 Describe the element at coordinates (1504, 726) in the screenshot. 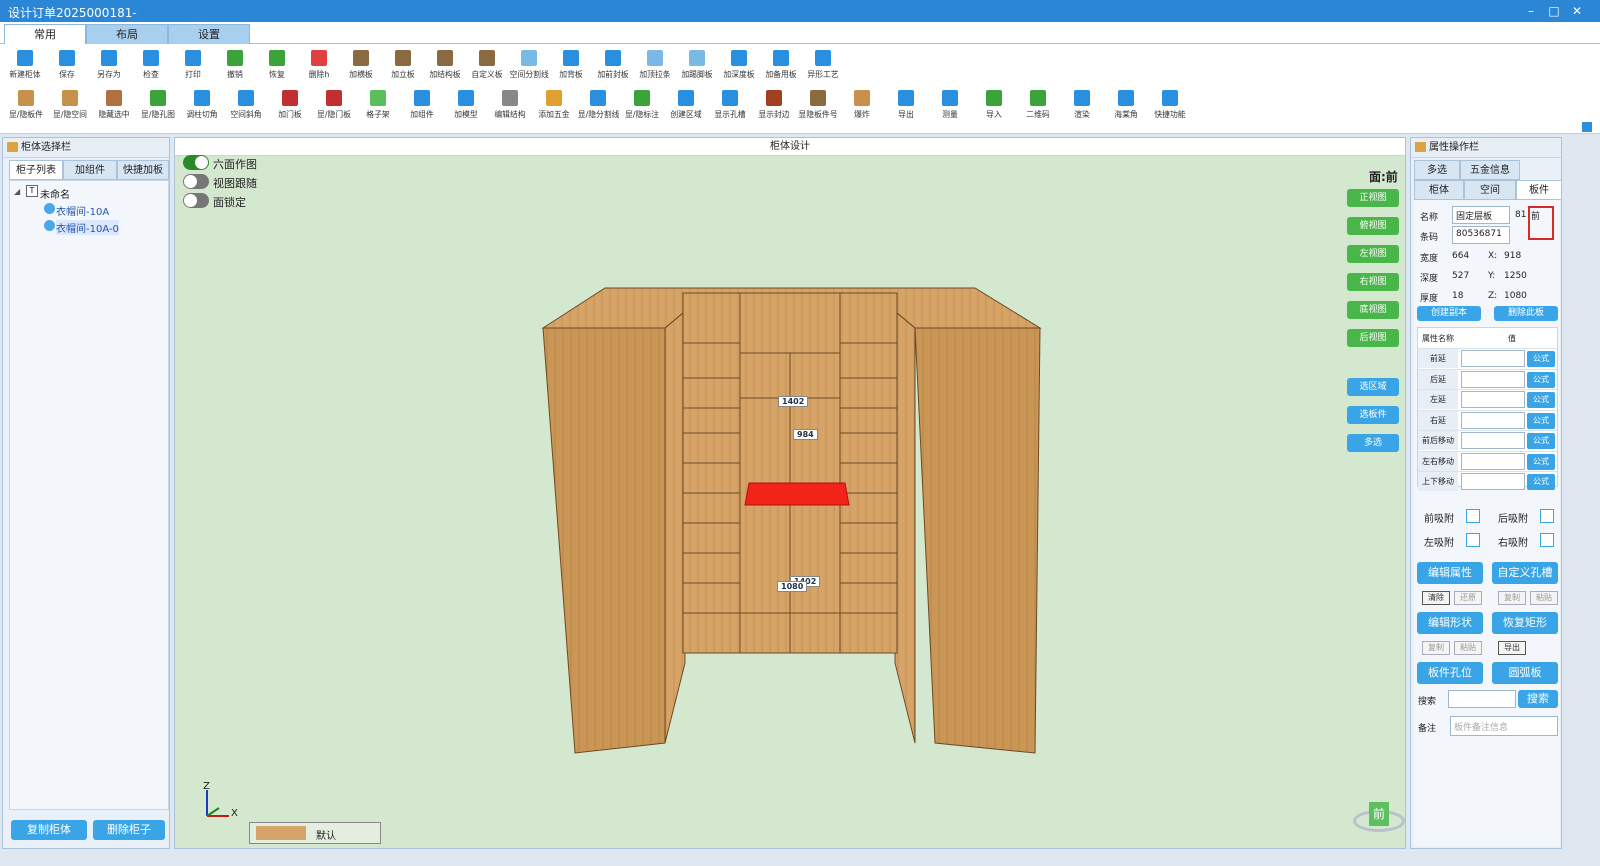

I see `note-input: 板件备注信息` at that location.